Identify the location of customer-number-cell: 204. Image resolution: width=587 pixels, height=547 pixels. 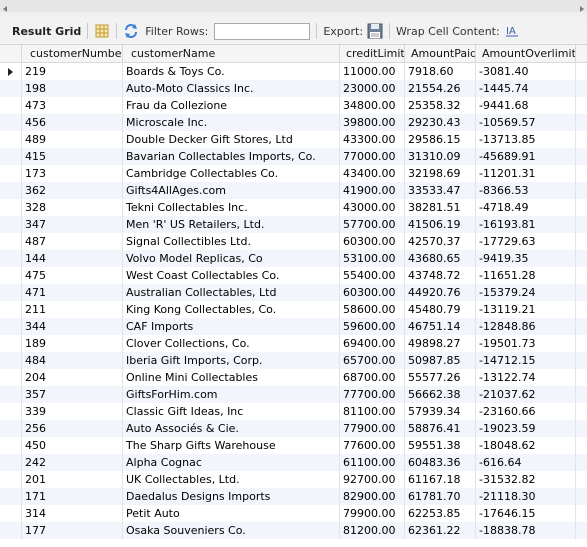
(72, 377).